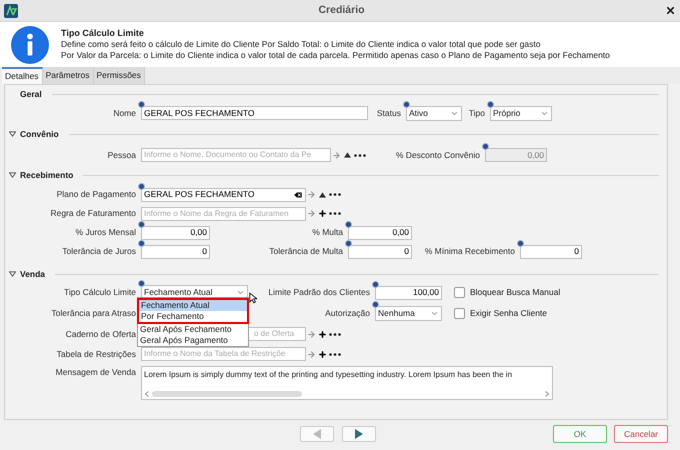 Image resolution: width=680 pixels, height=450 pixels. What do you see at coordinates (103, 33) in the screenshot?
I see `info-title: Tipo Cálculo Limite` at bounding box center [103, 33].